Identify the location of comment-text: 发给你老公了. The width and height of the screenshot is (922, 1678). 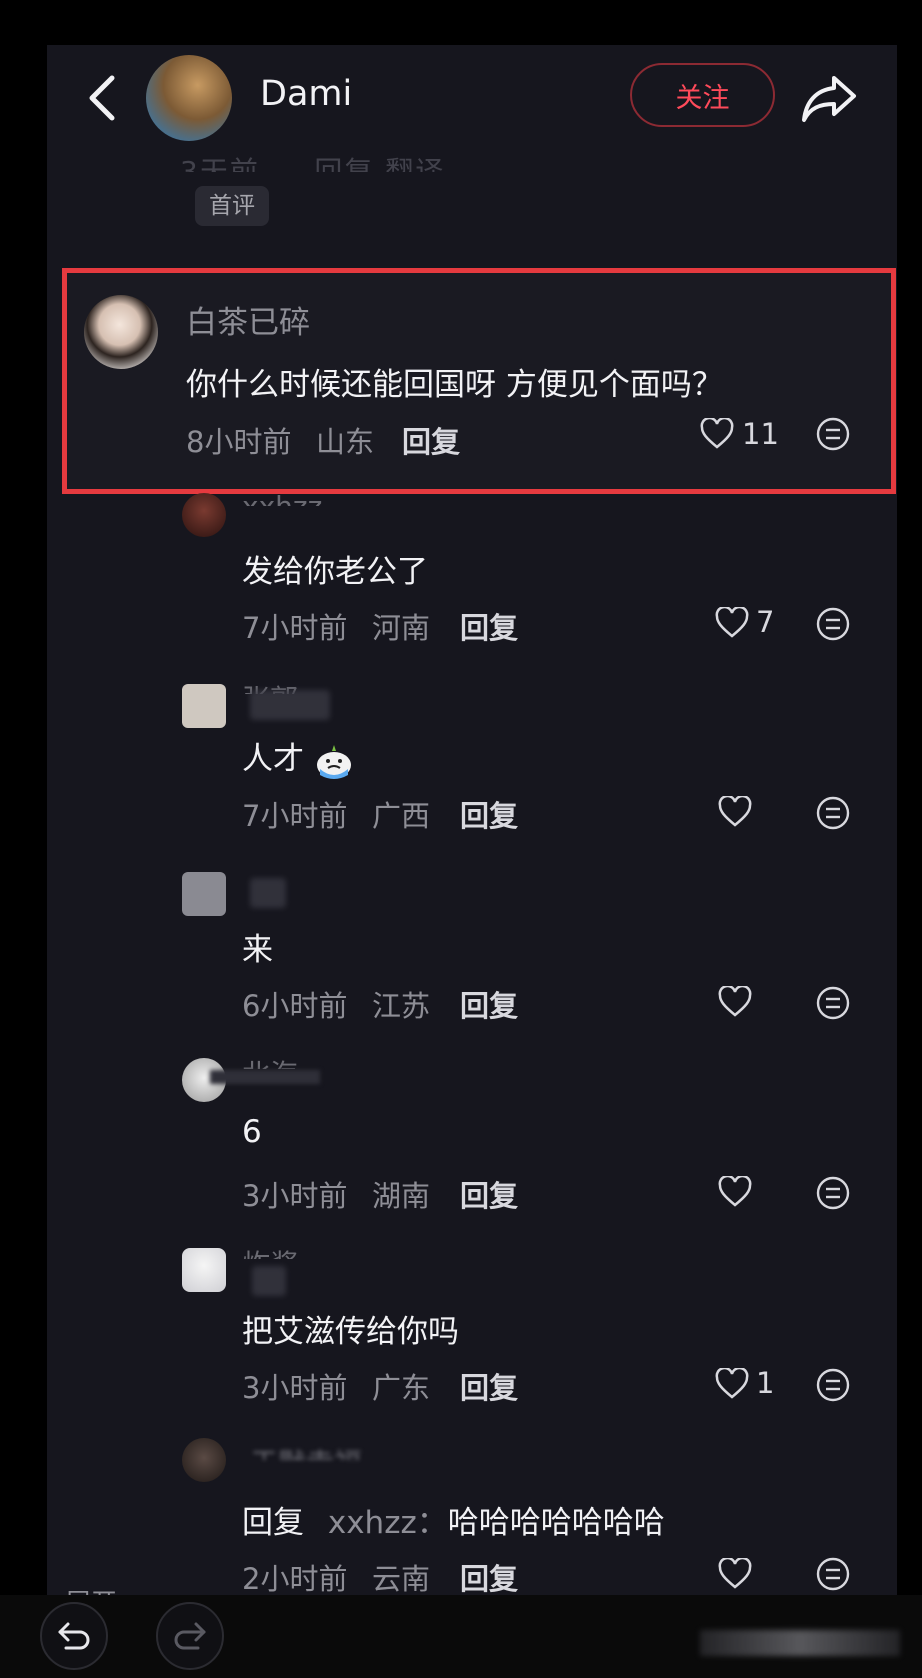
(335, 572).